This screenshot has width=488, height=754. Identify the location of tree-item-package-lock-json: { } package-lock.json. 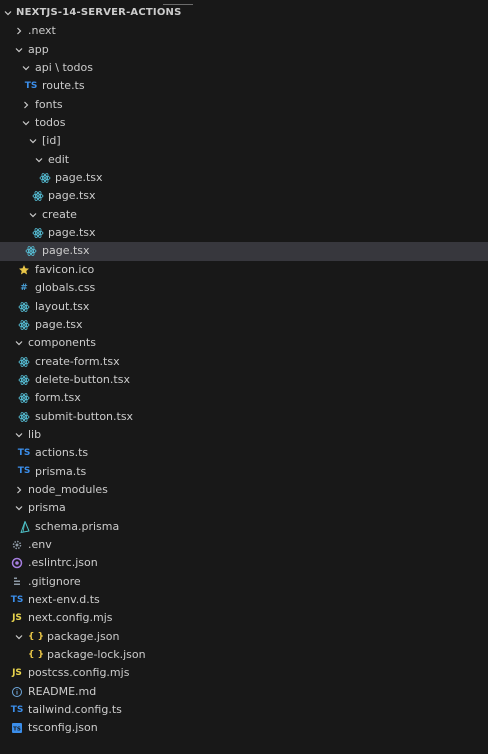
(244, 655).